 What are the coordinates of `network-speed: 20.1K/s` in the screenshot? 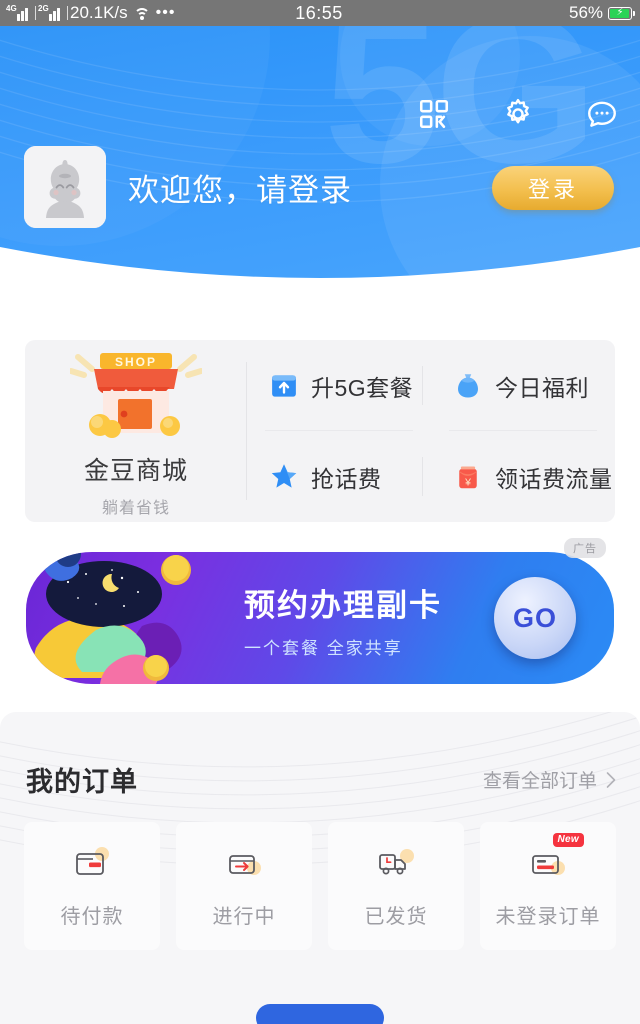 It's located at (99, 12).